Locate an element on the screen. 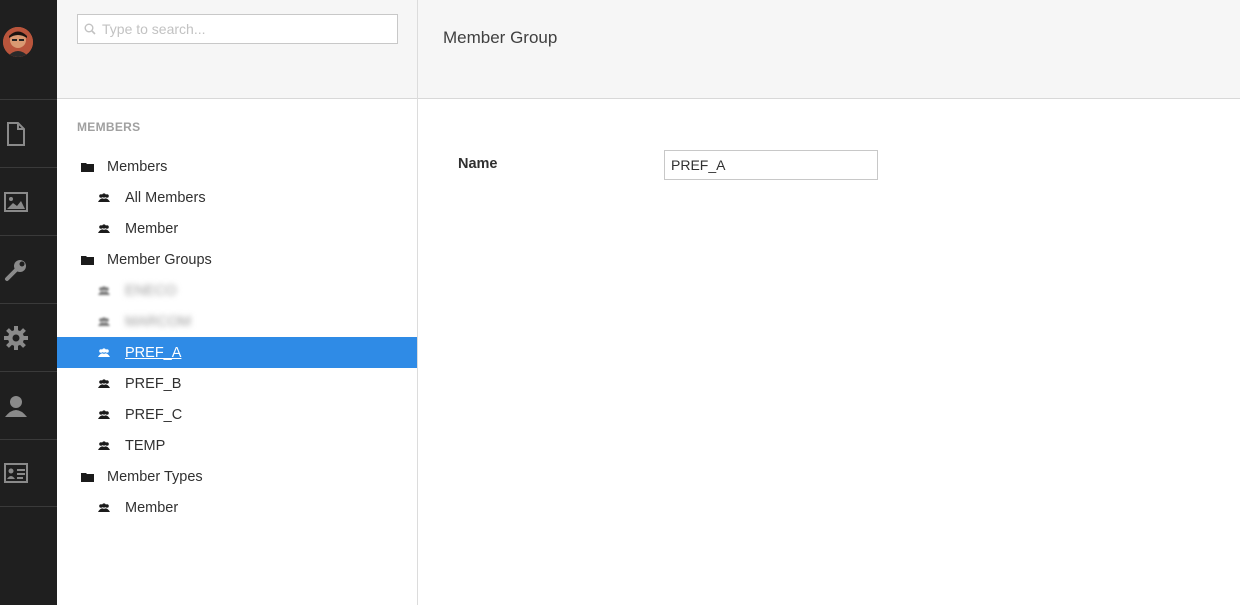  tree-header is located at coordinates (237, 49).